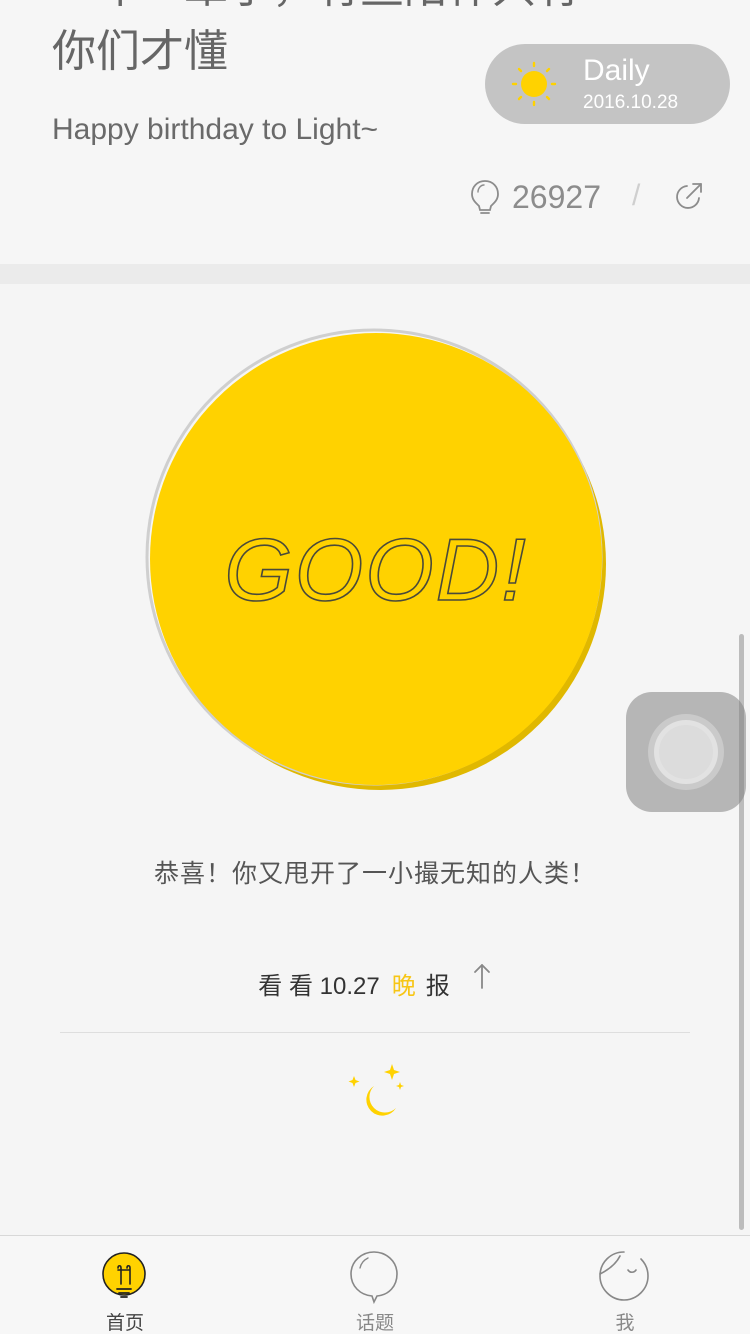 The image size is (750, 1334). What do you see at coordinates (374, 873) in the screenshot?
I see `congrats-message: 恭喜！你又甩开了一小撮无知的人类！` at bounding box center [374, 873].